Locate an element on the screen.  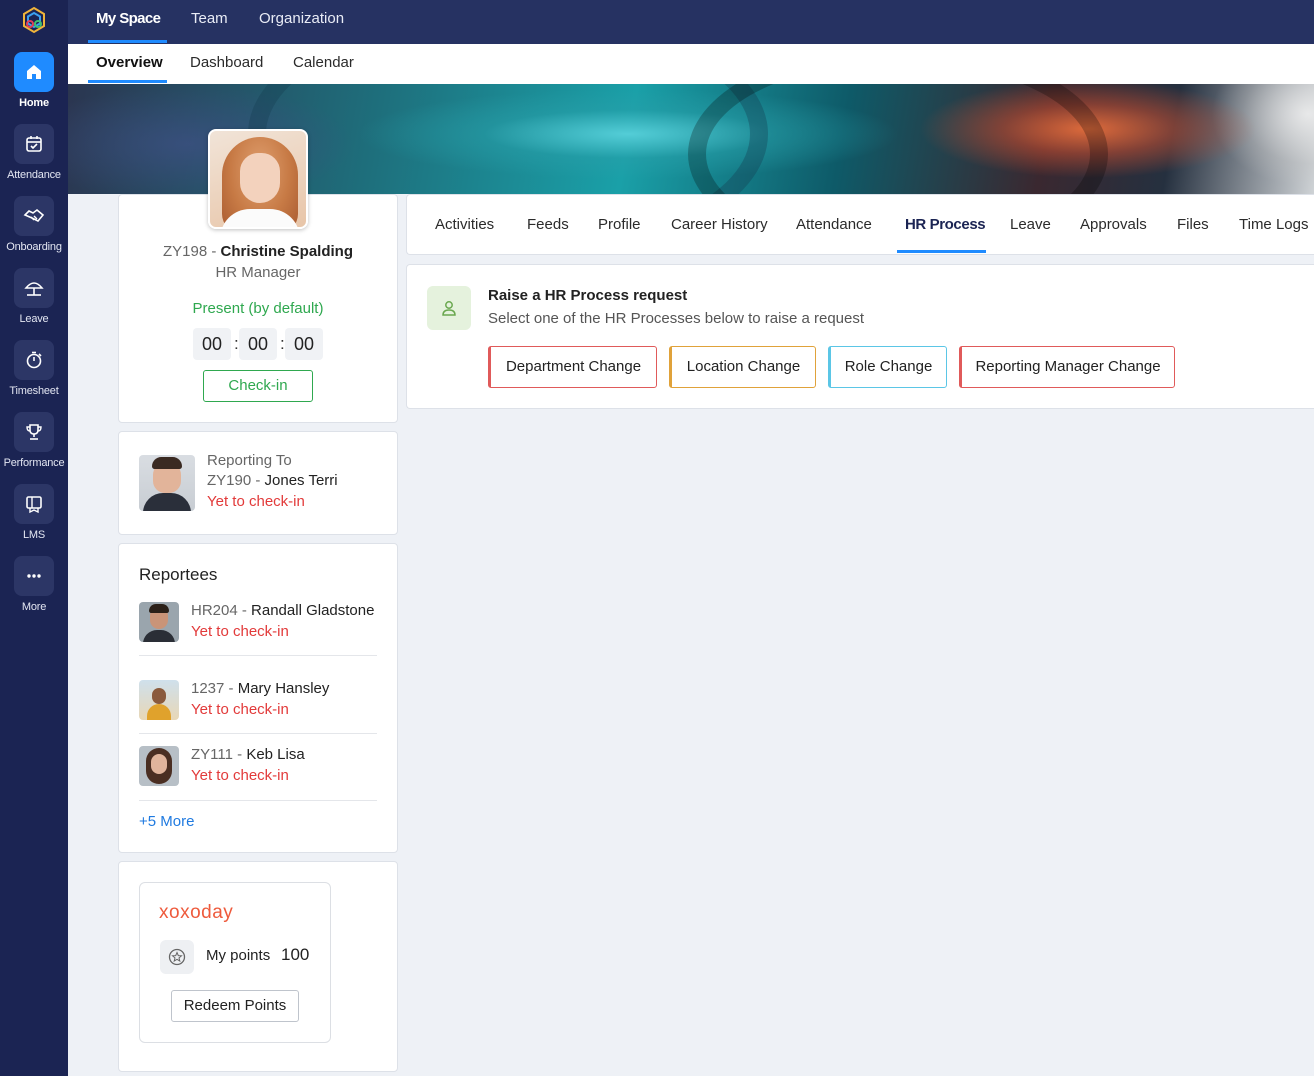
more-dots-icon is located at coordinates (34, 576).